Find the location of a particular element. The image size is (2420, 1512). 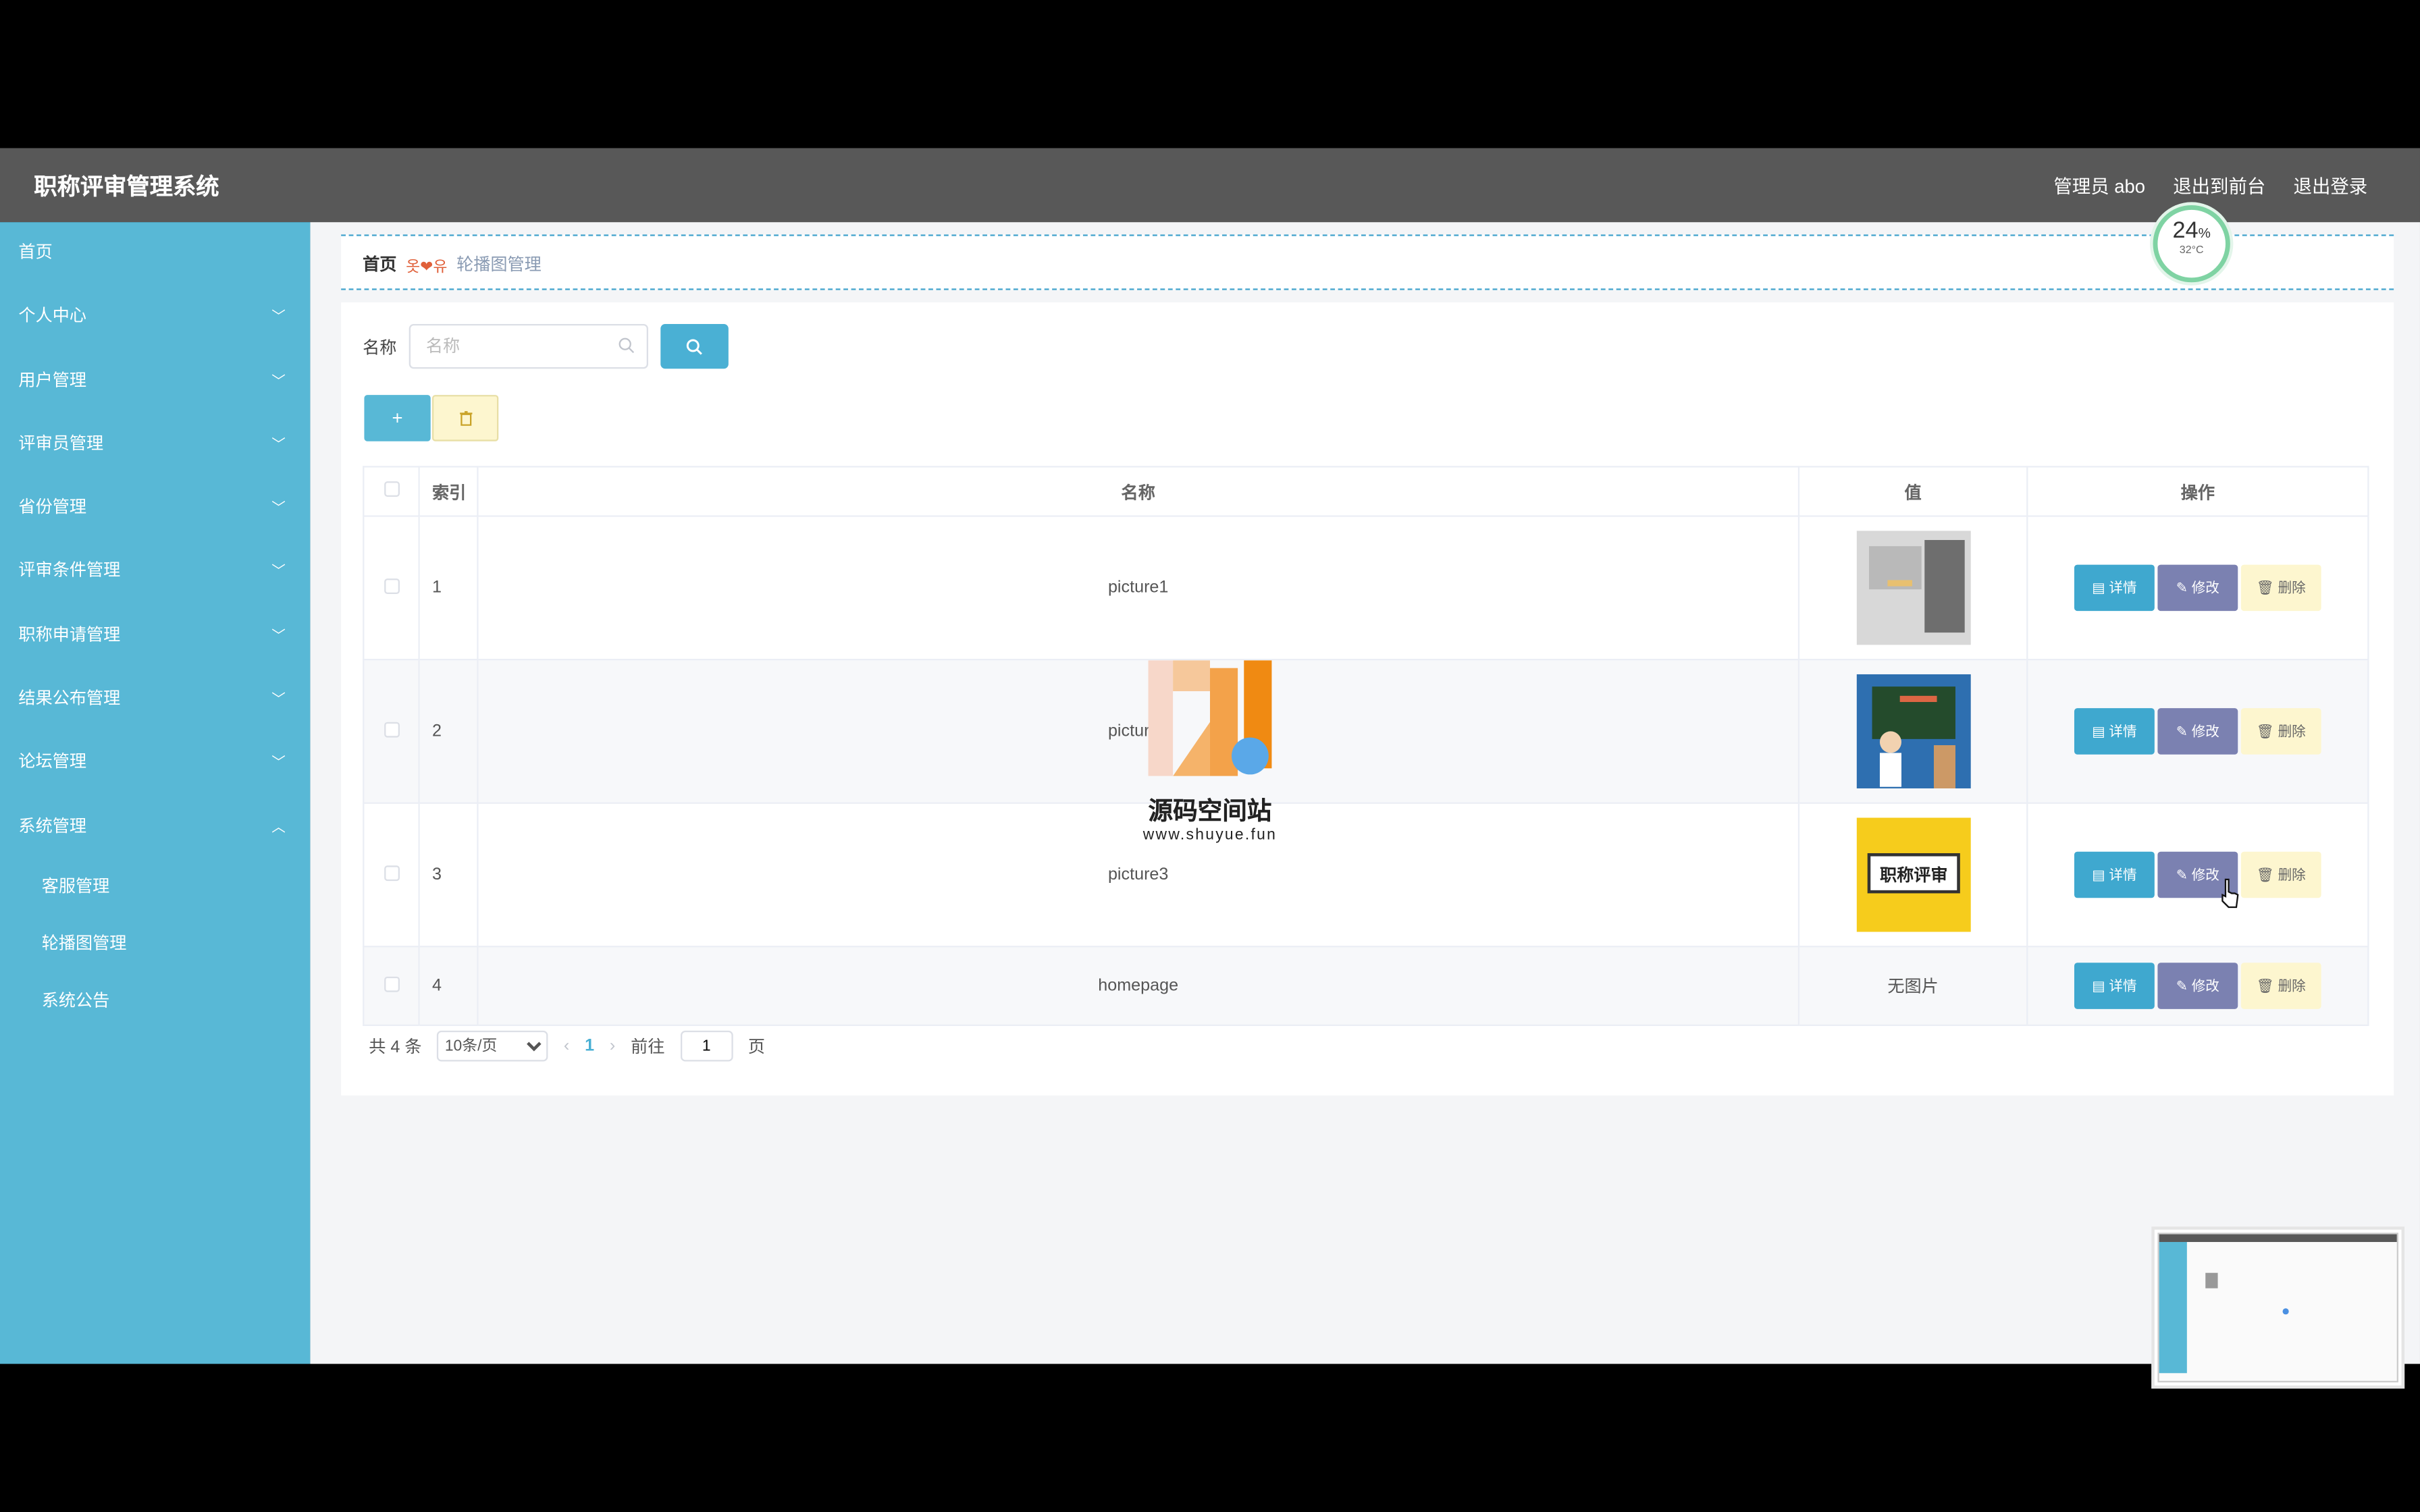

select-all-checkbox is located at coordinates (391, 489).